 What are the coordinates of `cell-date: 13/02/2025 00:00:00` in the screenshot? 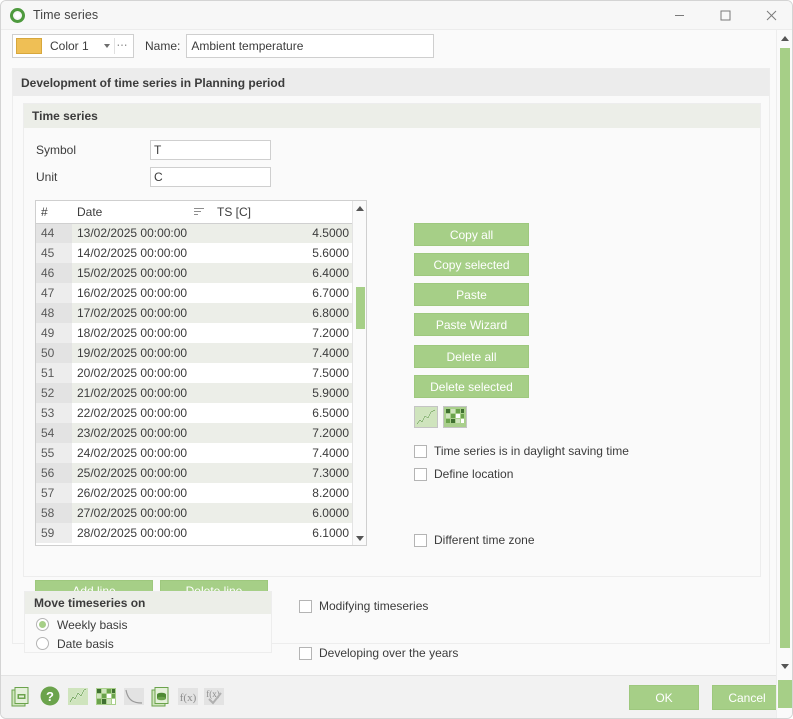 It's located at (142, 233).